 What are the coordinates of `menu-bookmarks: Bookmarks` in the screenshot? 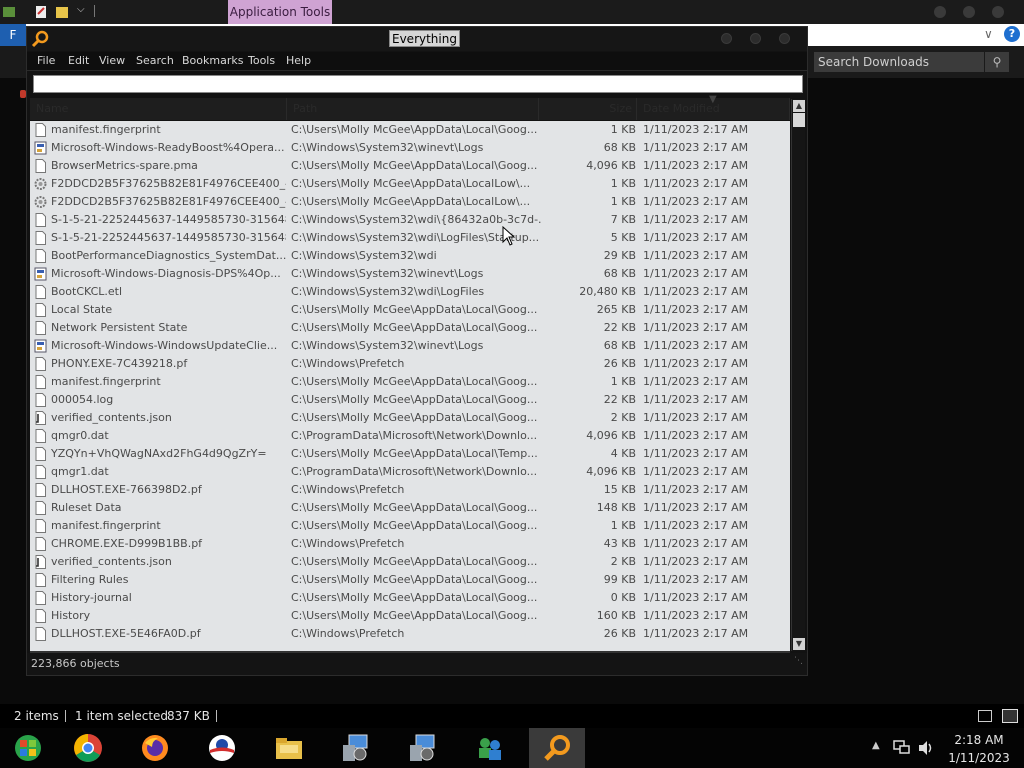 It's located at (212, 61).